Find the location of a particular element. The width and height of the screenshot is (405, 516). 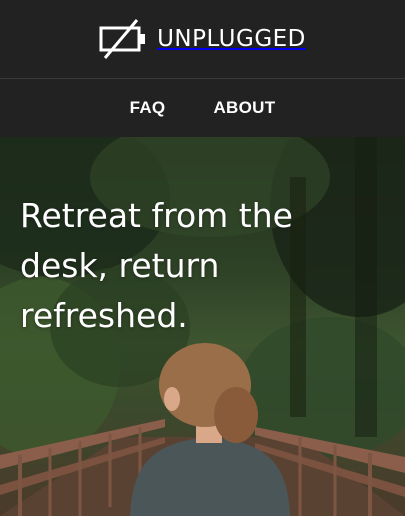

brand-logo: UNPLUGGED is located at coordinates (202, 39).